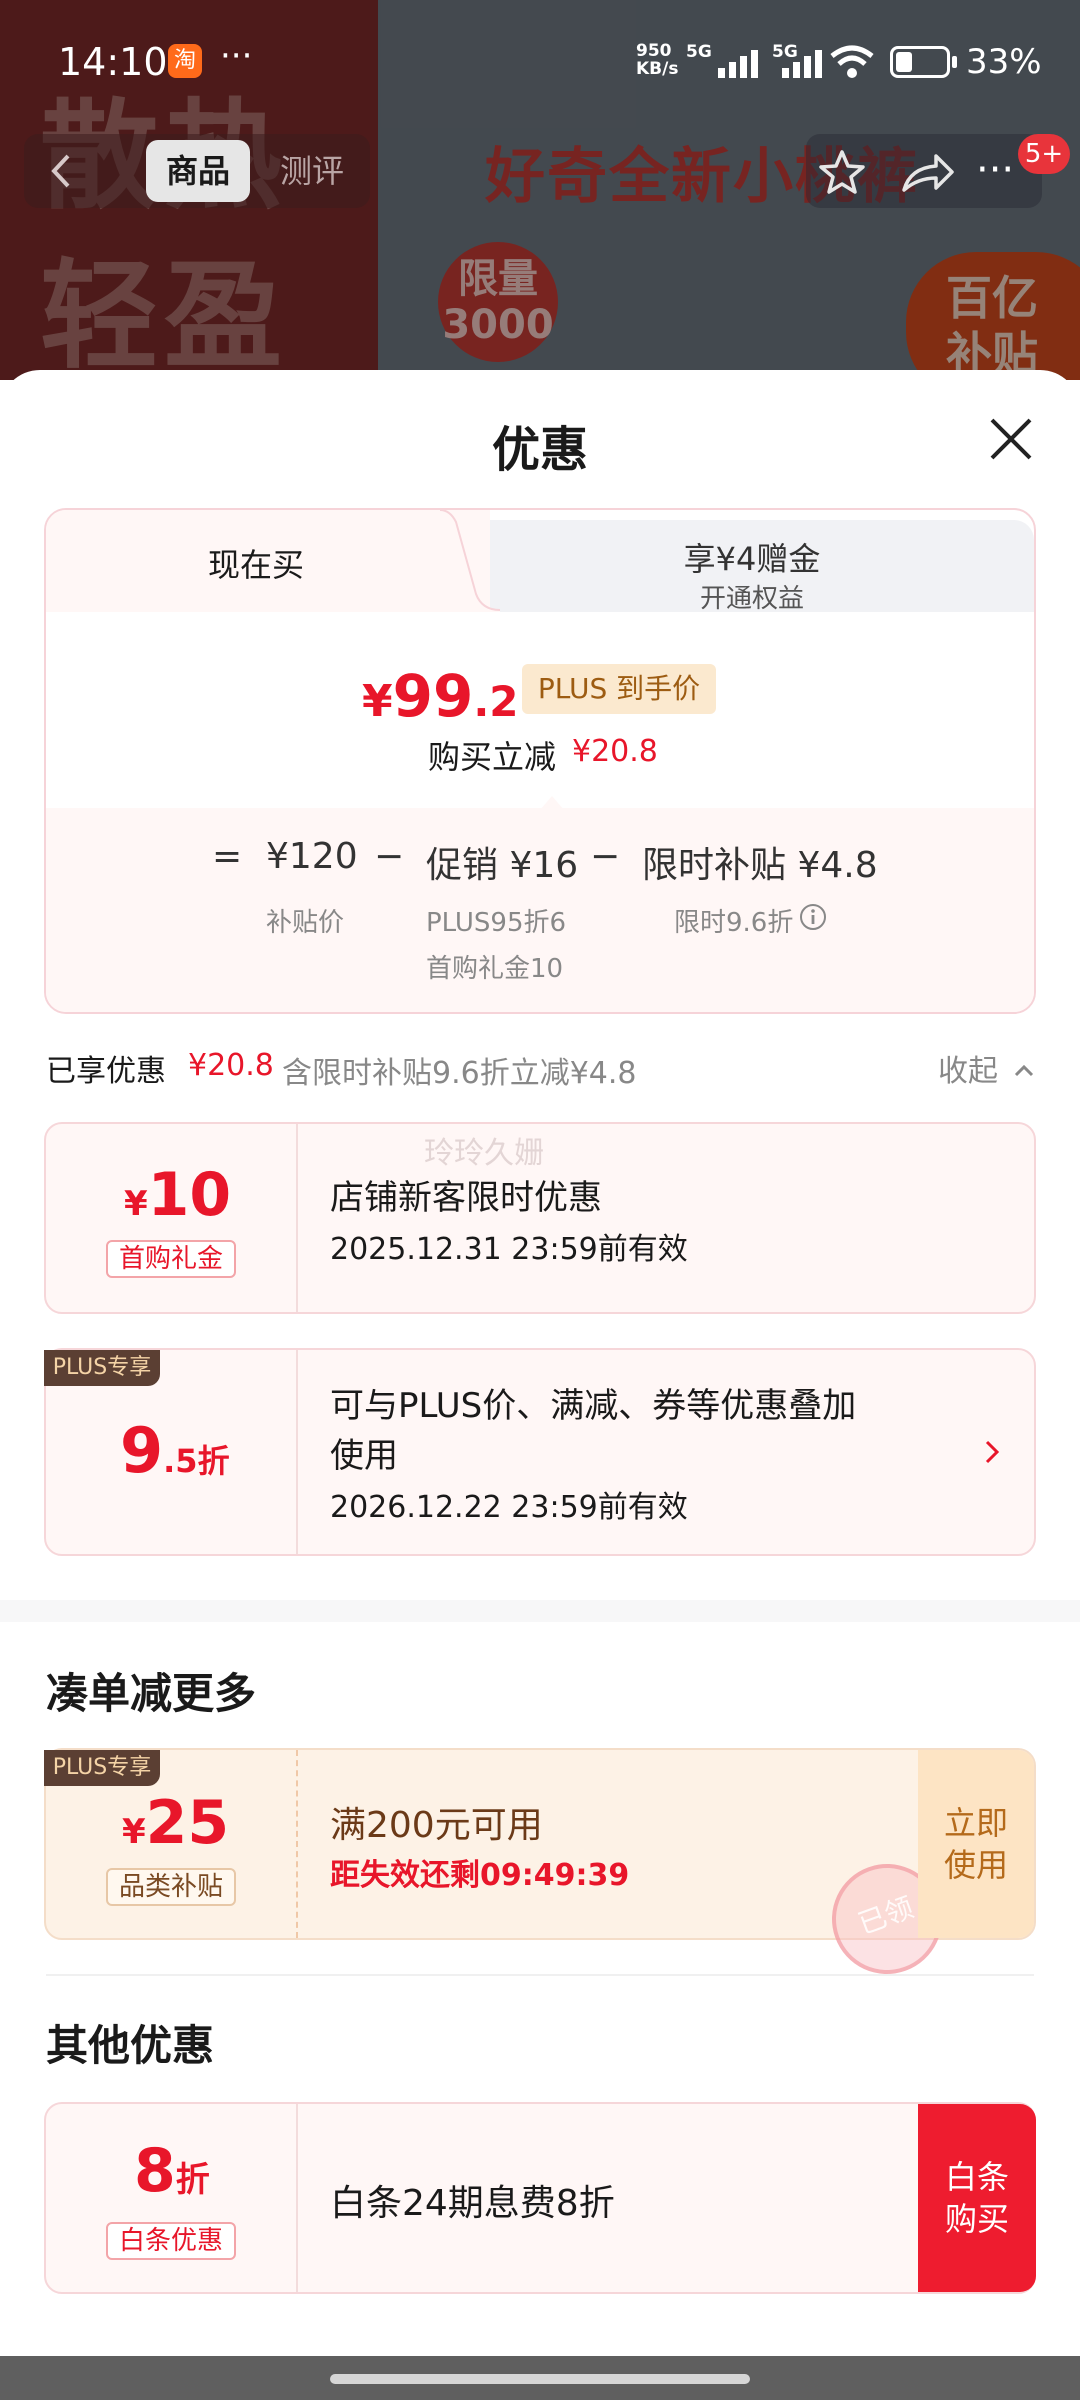  I want to click on sheet-title: 优惠, so click(539, 450).